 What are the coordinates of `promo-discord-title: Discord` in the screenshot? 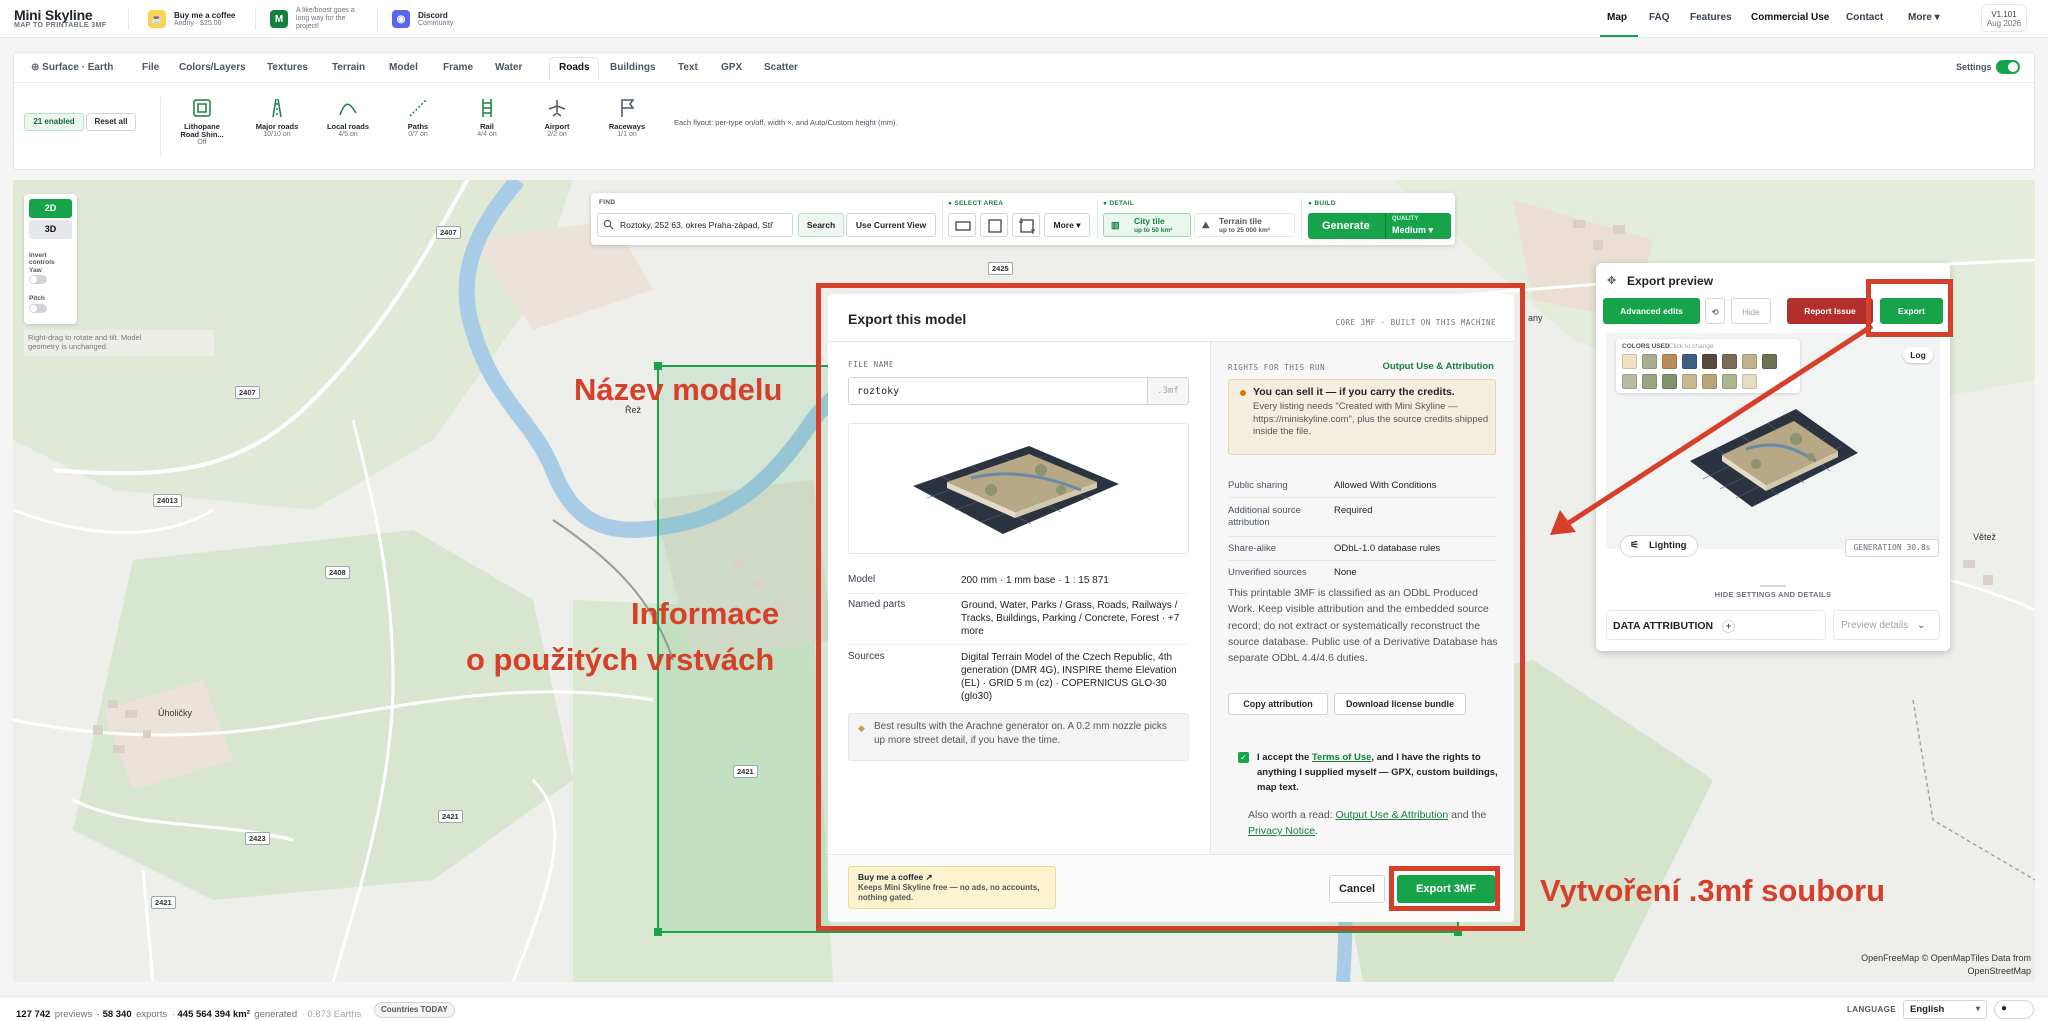 It's located at (433, 15).